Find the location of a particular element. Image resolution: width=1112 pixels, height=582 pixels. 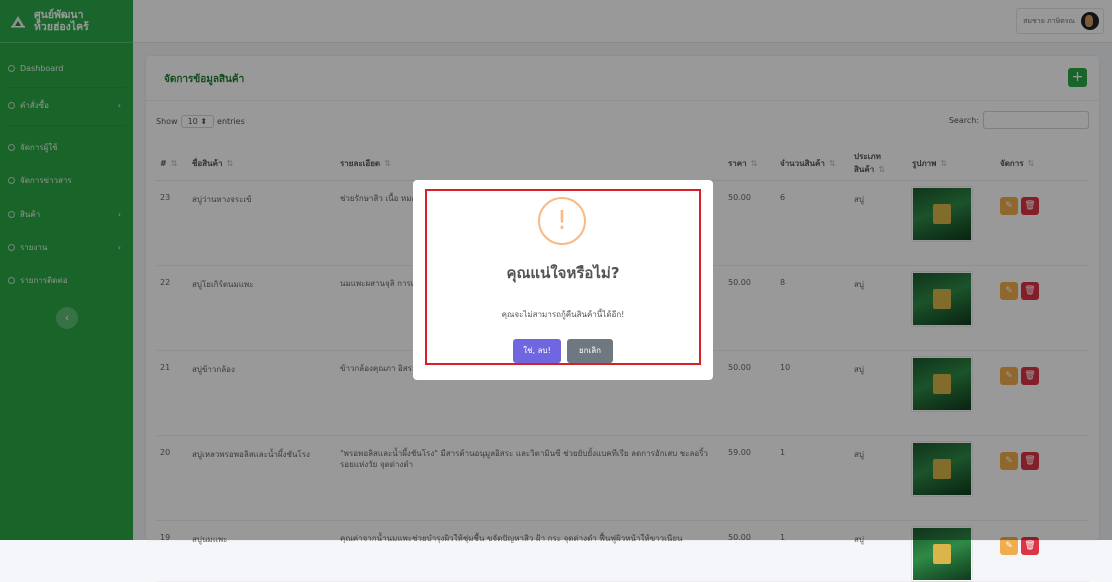

pencil-icon: ✎ is located at coordinates (1009, 546).